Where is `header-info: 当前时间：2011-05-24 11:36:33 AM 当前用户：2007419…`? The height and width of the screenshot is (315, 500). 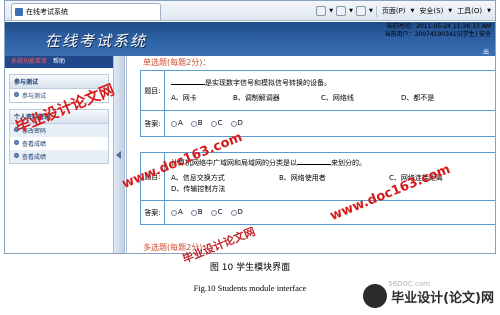 header-info: 当前时间：2011-05-24 11:36:33 AM 当前用户：2007419… is located at coordinates (438, 31).